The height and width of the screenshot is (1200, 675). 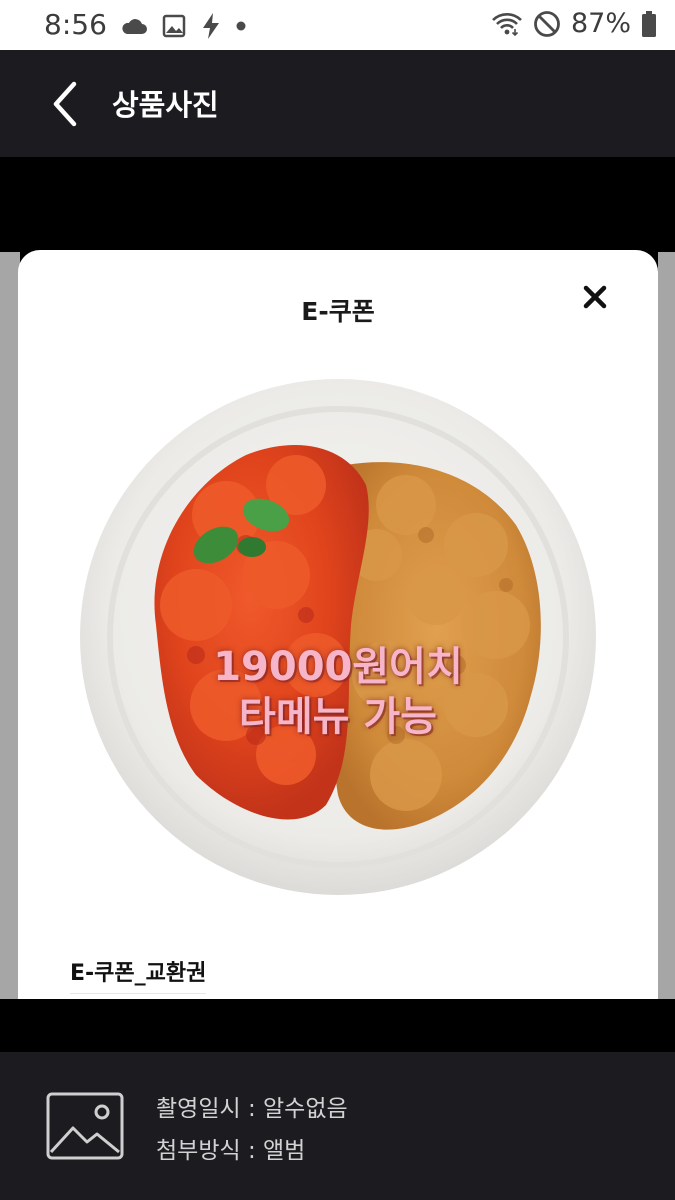 What do you see at coordinates (337, 103) in the screenshot?
I see `app-bar: 상품사진` at bounding box center [337, 103].